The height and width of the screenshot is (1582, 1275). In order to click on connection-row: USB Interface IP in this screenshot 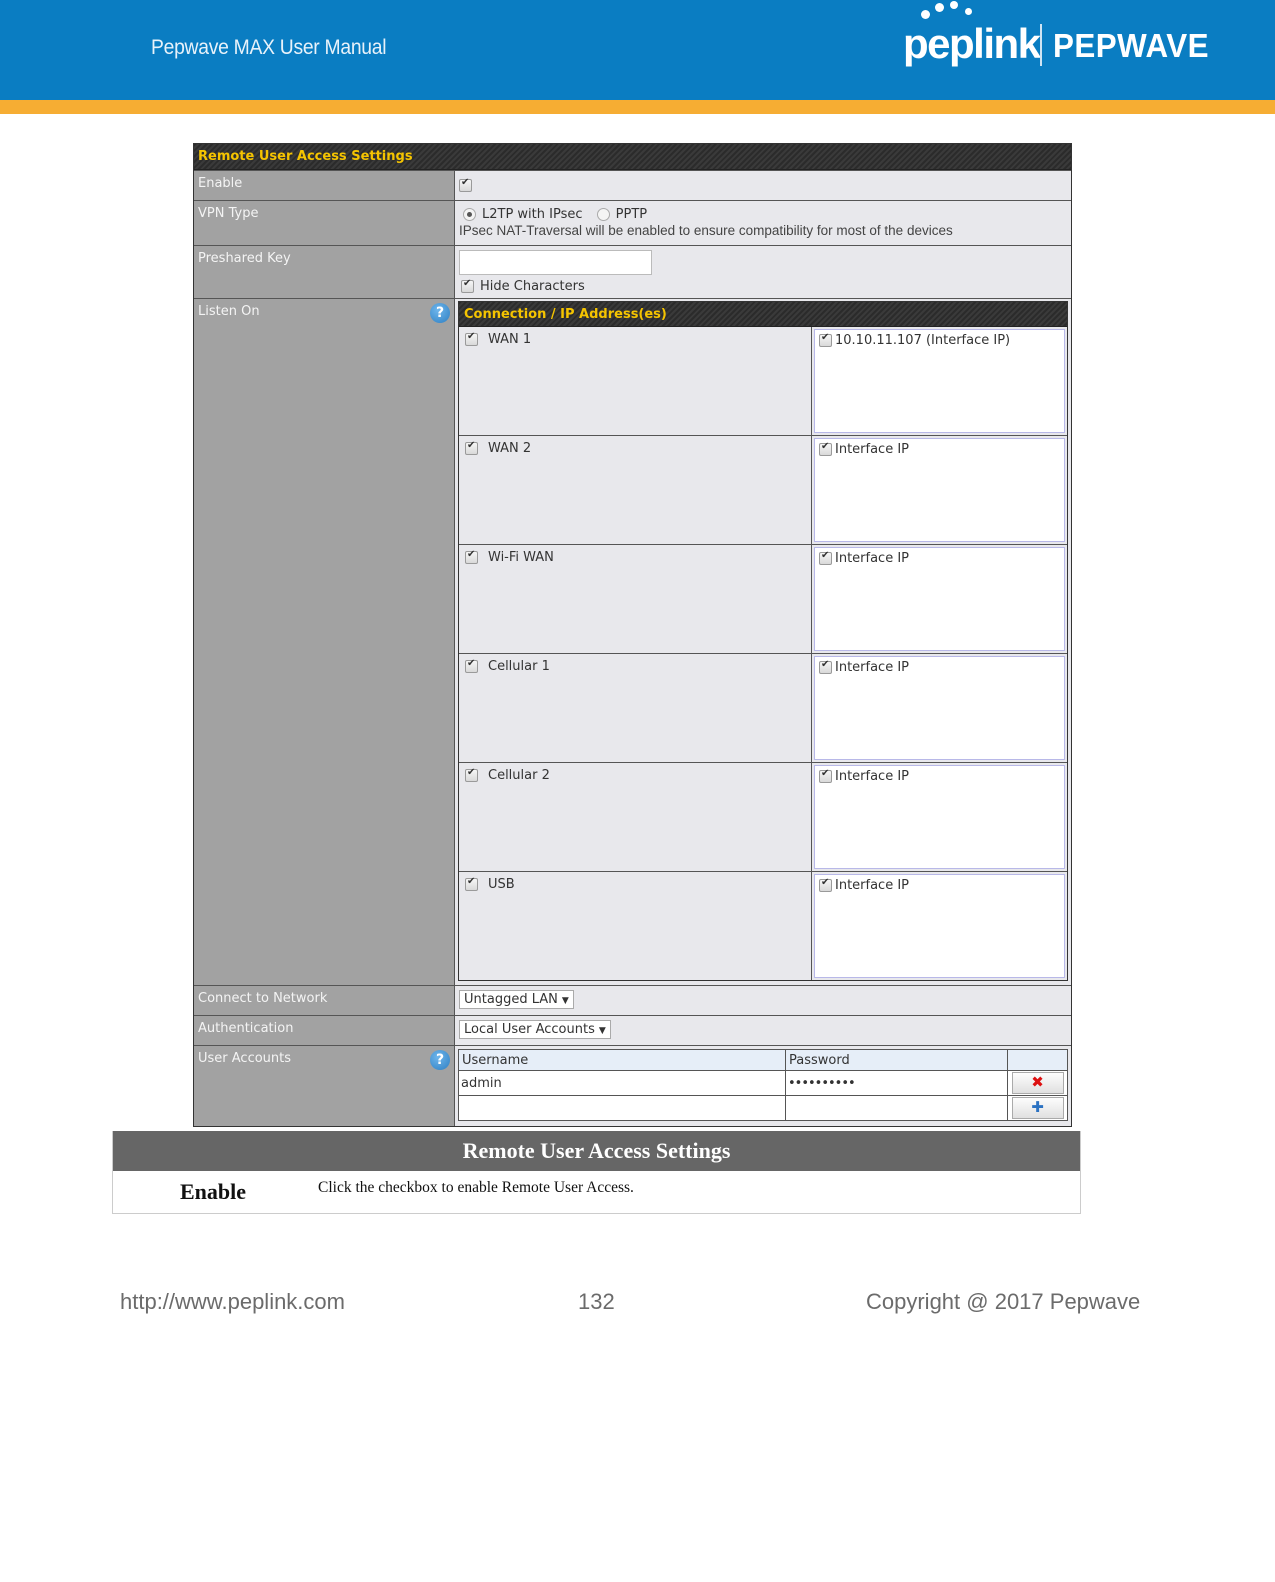, I will do `click(763, 925)`.